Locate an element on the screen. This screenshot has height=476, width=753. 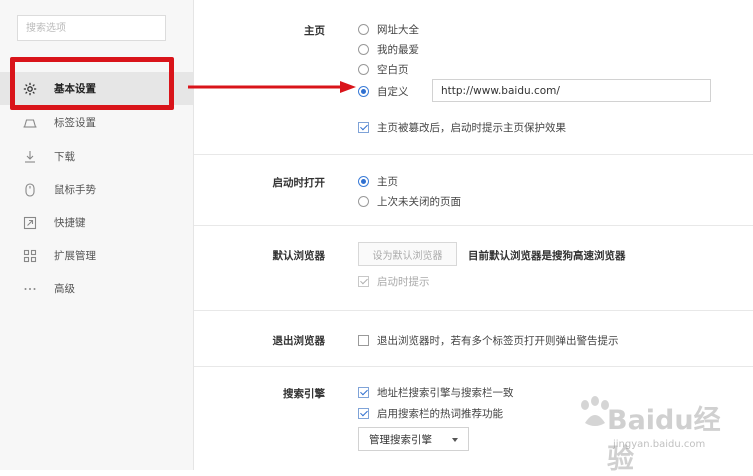
shortcut-icon is located at coordinates (30, 223).